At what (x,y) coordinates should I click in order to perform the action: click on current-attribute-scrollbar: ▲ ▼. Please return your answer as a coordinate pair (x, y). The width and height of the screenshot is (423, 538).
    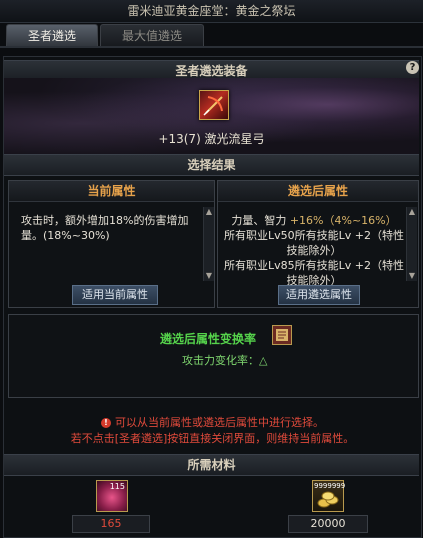
    Looking at the image, I should click on (208, 244).